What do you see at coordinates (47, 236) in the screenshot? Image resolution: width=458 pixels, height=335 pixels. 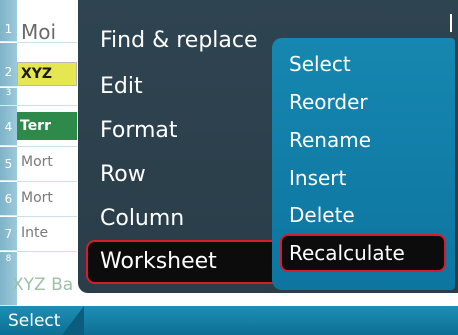 I see `cell-a7: Inte` at bounding box center [47, 236].